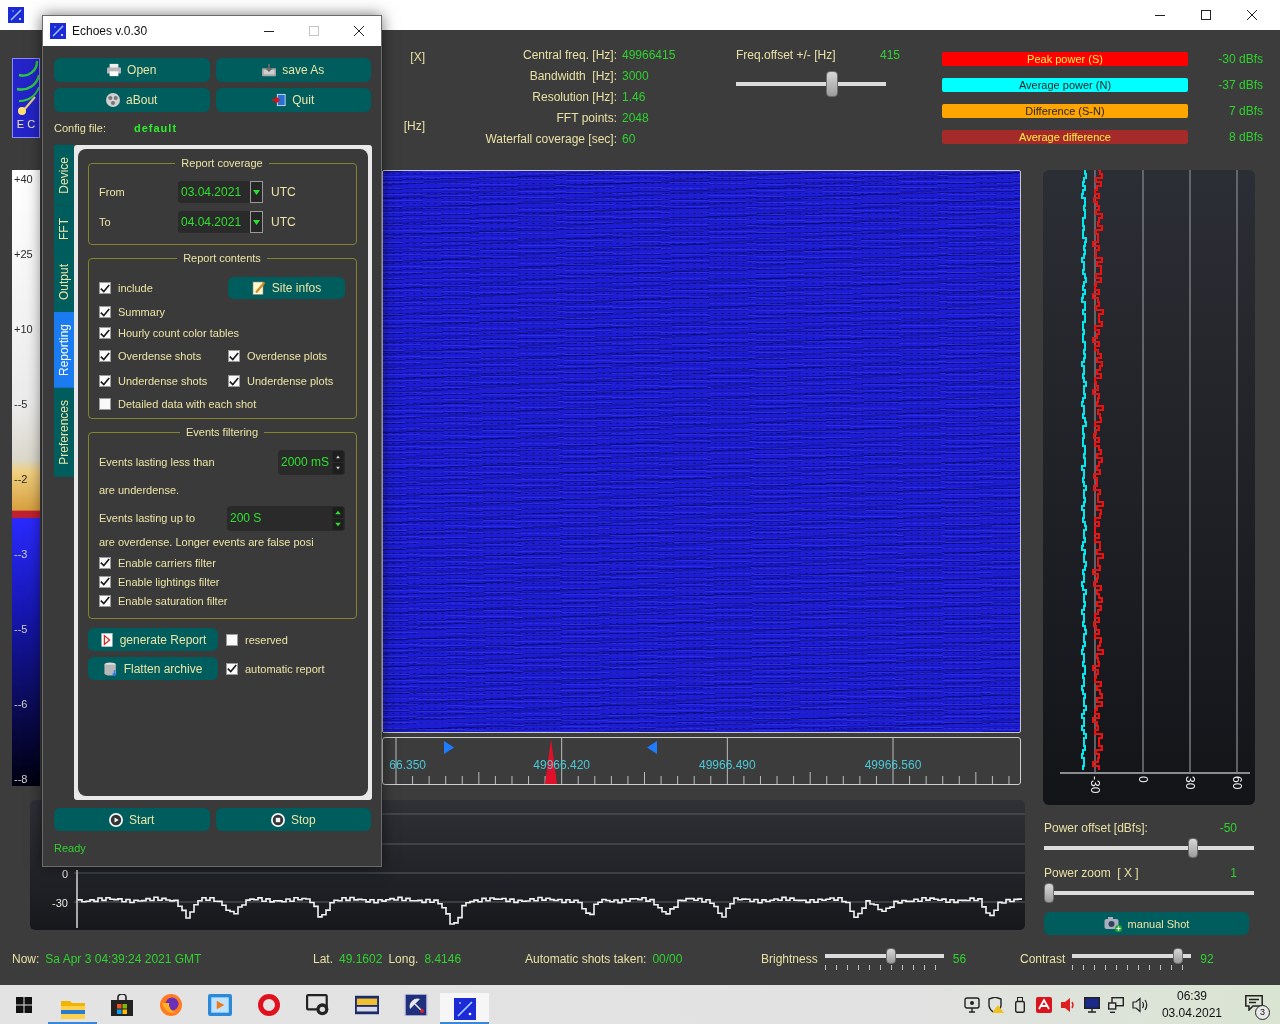  What do you see at coordinates (64, 175) in the screenshot?
I see `tab: Device` at bounding box center [64, 175].